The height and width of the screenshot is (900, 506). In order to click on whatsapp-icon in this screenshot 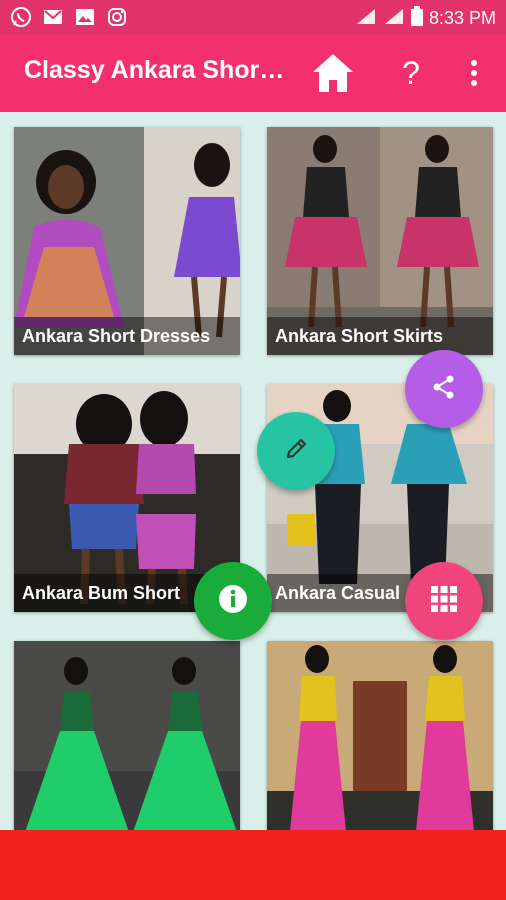, I will do `click(21, 17)`.